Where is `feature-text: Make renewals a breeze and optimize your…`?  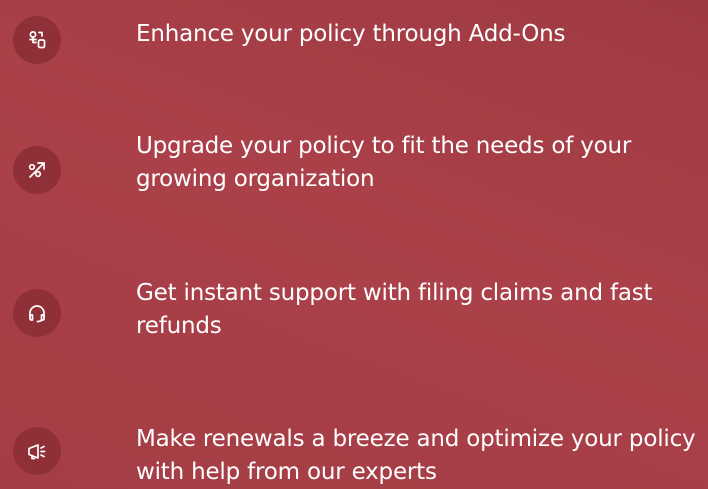 feature-text: Make renewals a breeze and optimize your… is located at coordinates (416, 455).